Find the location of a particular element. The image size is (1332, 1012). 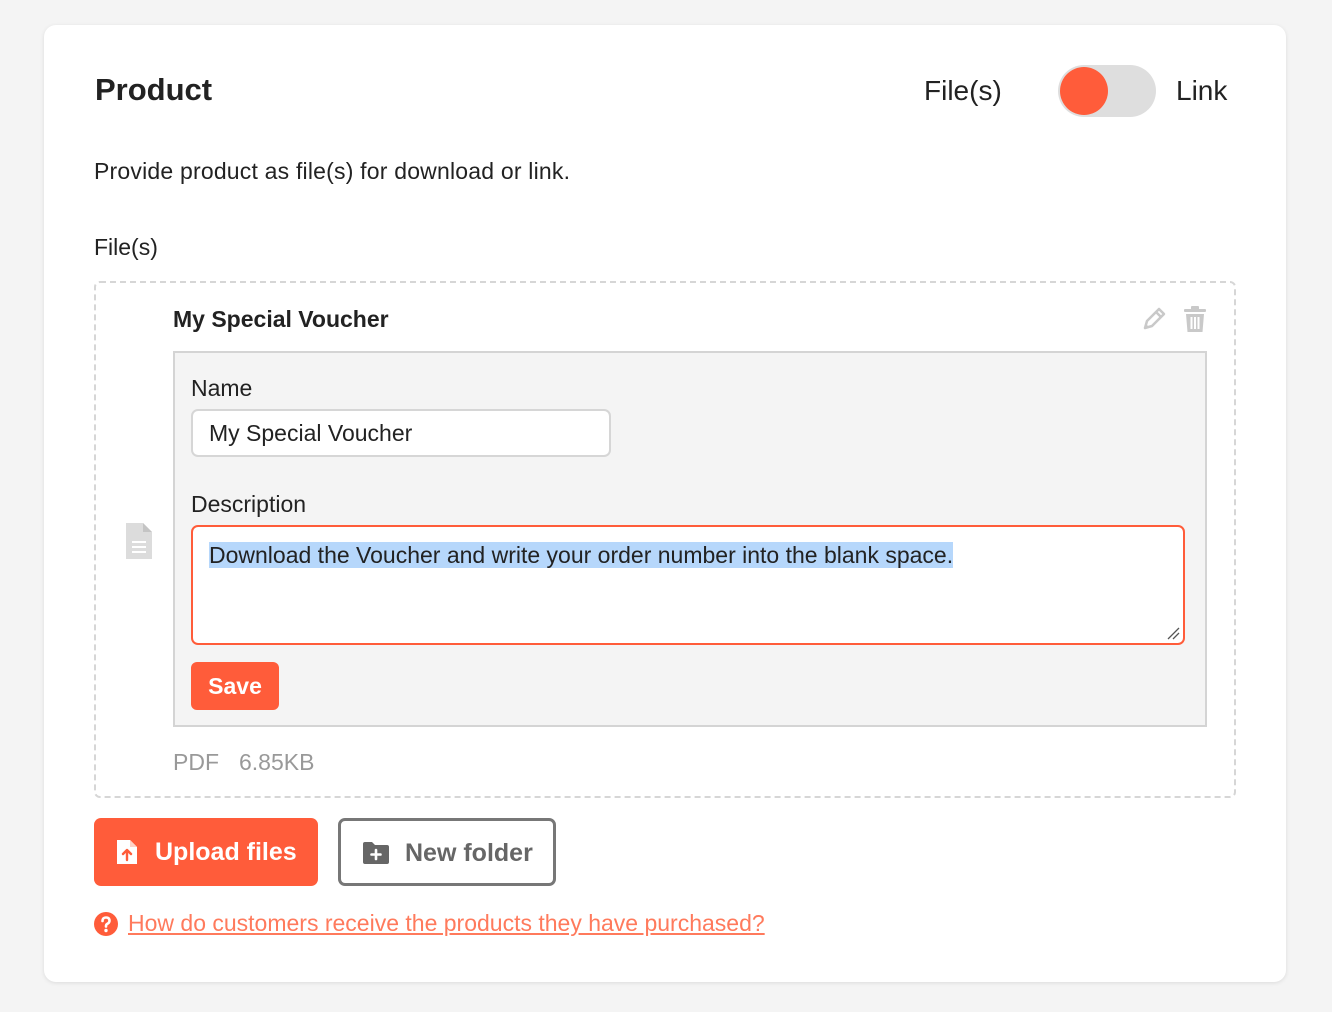

new-folder-label: New folder is located at coordinates (469, 853).